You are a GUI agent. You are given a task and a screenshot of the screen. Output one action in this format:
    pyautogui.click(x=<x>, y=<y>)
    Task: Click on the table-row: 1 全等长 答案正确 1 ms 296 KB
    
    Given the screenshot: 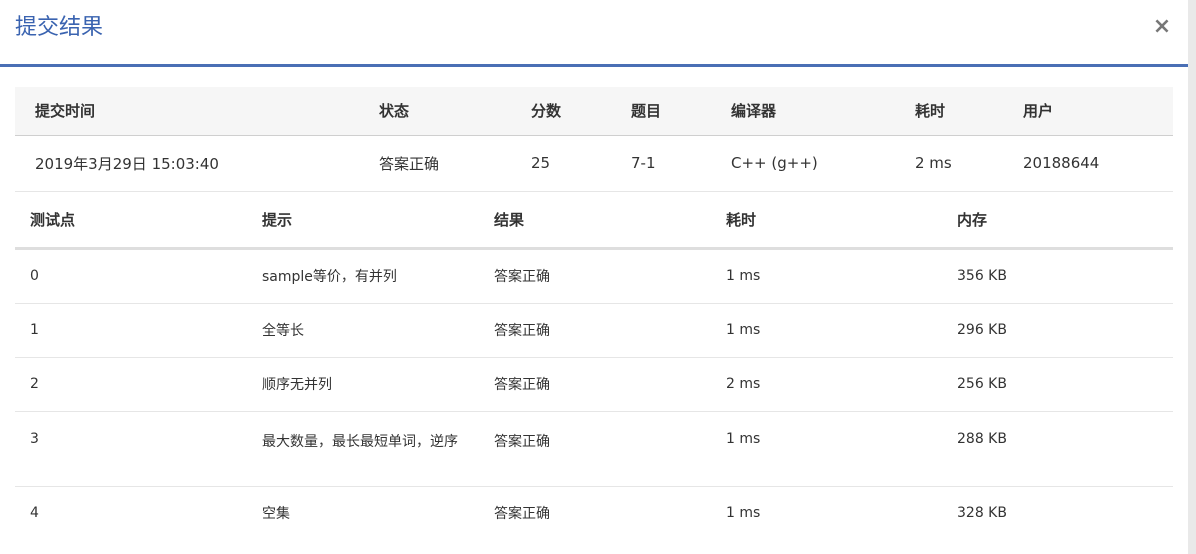 What is the action you would take?
    pyautogui.click(x=594, y=330)
    